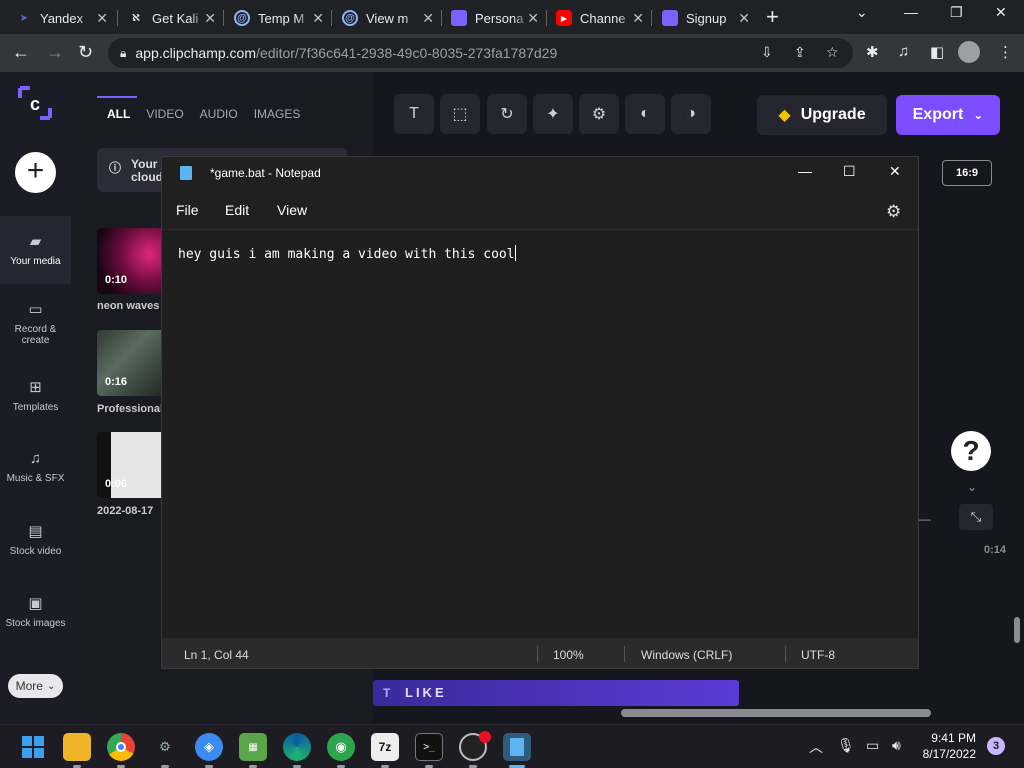 This screenshot has height=768, width=1024. Describe the element at coordinates (170, 18) in the screenshot. I see `tab-get-kali: ℵ Get Kali ✕` at that location.